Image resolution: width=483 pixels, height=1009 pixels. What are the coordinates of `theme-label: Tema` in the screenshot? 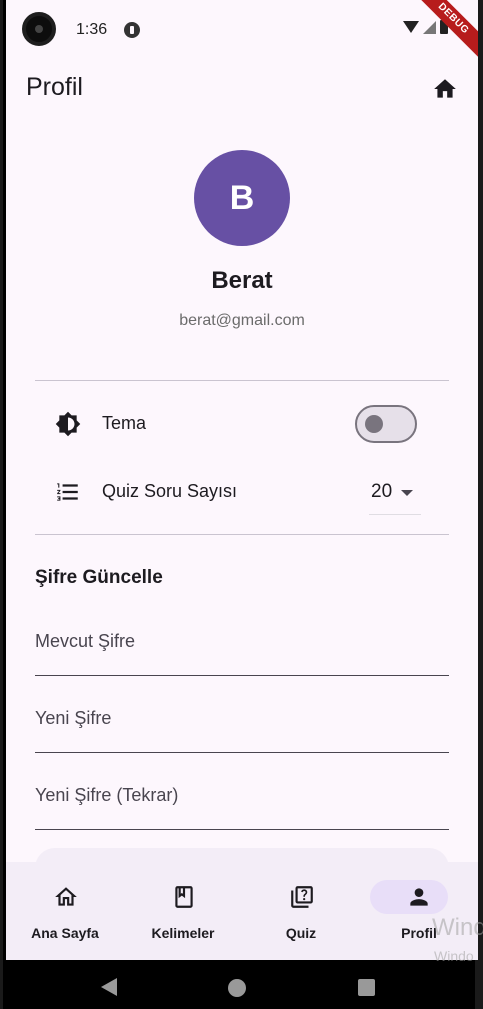 It's located at (124, 423).